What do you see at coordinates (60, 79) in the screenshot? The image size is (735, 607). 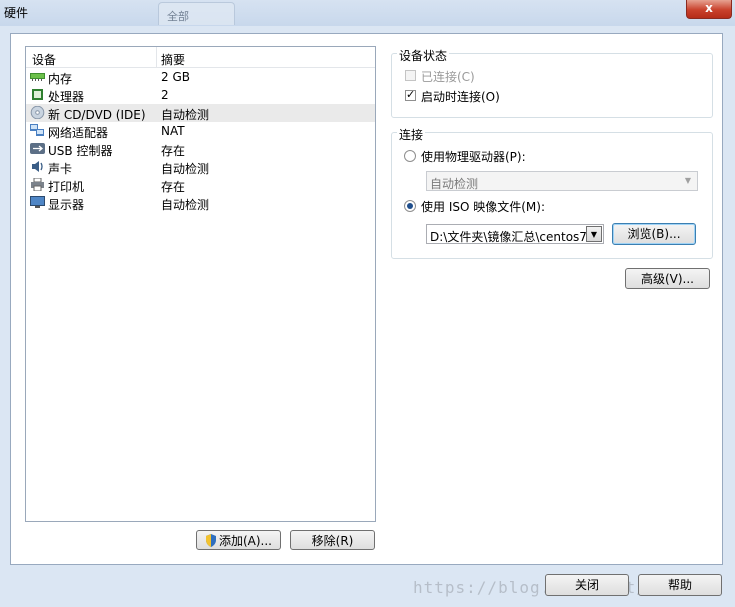 I see `device-name: 内存` at bounding box center [60, 79].